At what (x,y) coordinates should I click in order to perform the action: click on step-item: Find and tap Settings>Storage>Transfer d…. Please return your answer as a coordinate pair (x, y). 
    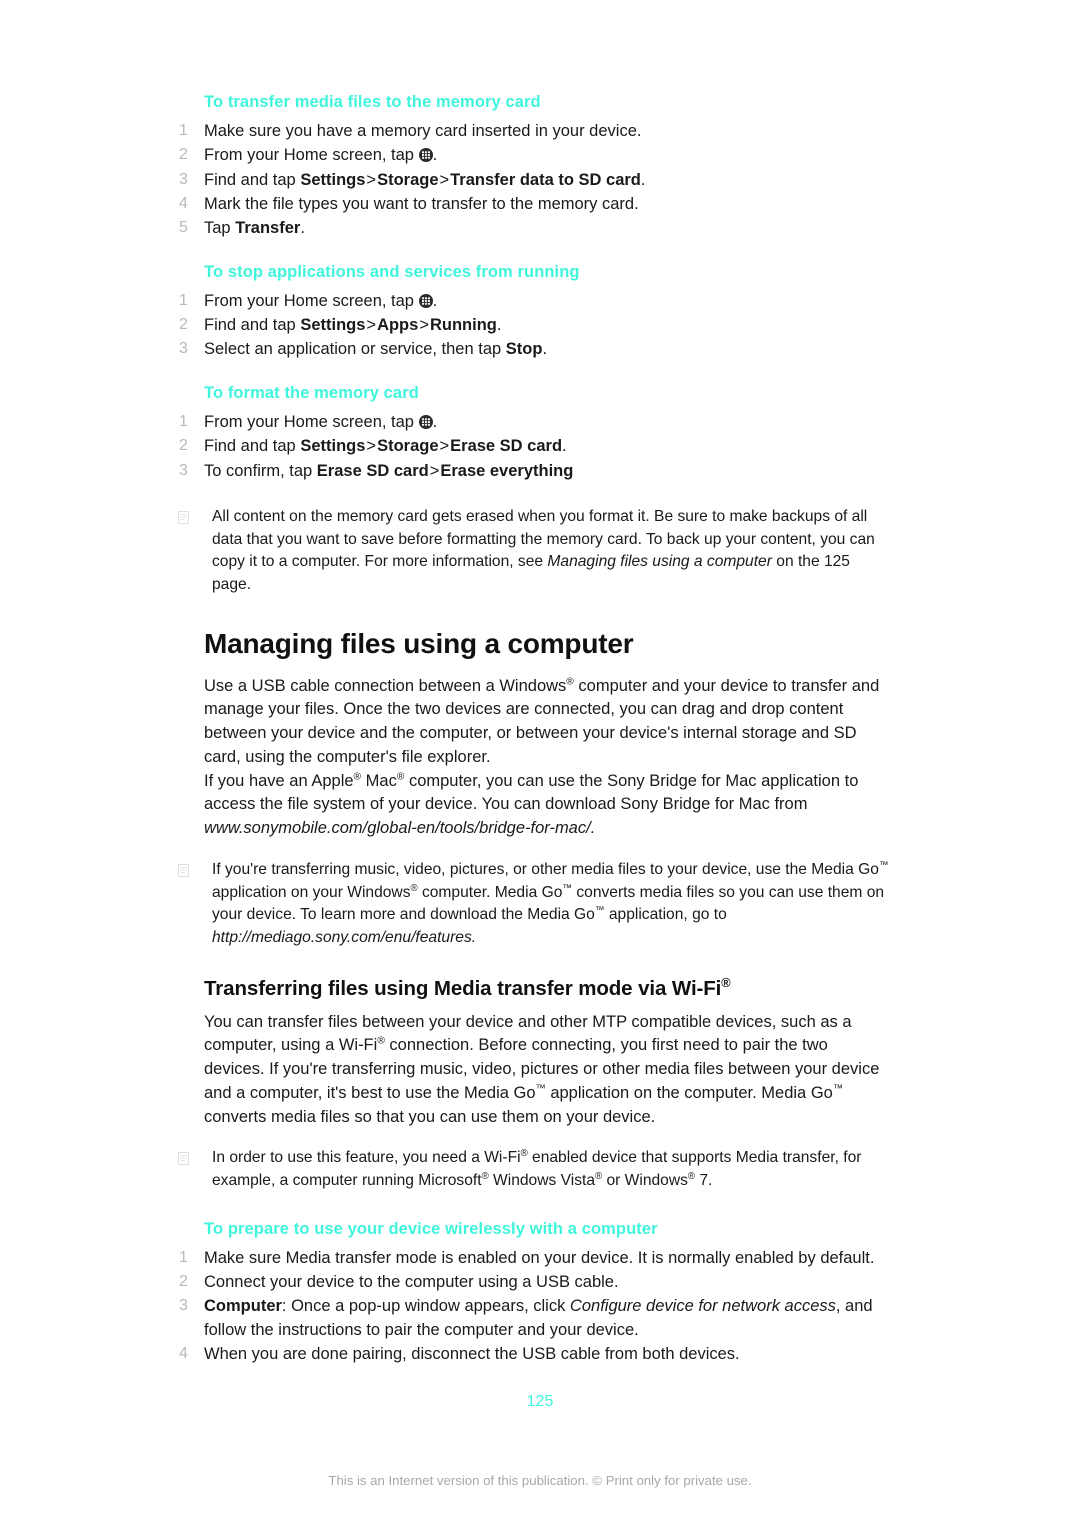
    Looking at the image, I should click on (534, 180).